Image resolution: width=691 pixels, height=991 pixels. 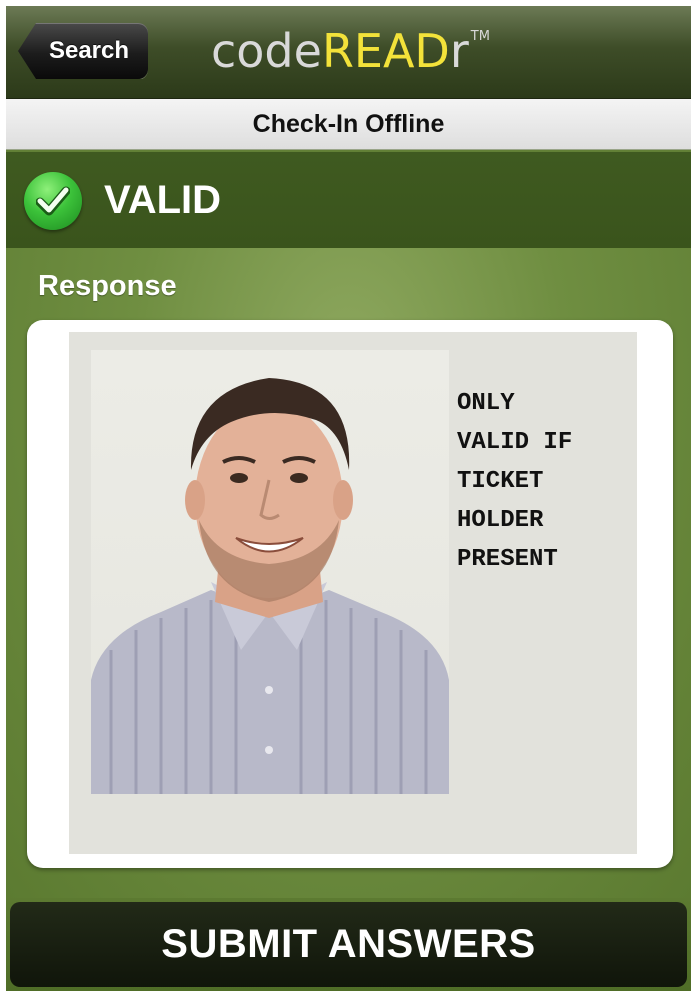 I want to click on submit-button-label: SUBMIT ANSWERS, so click(x=348, y=944).